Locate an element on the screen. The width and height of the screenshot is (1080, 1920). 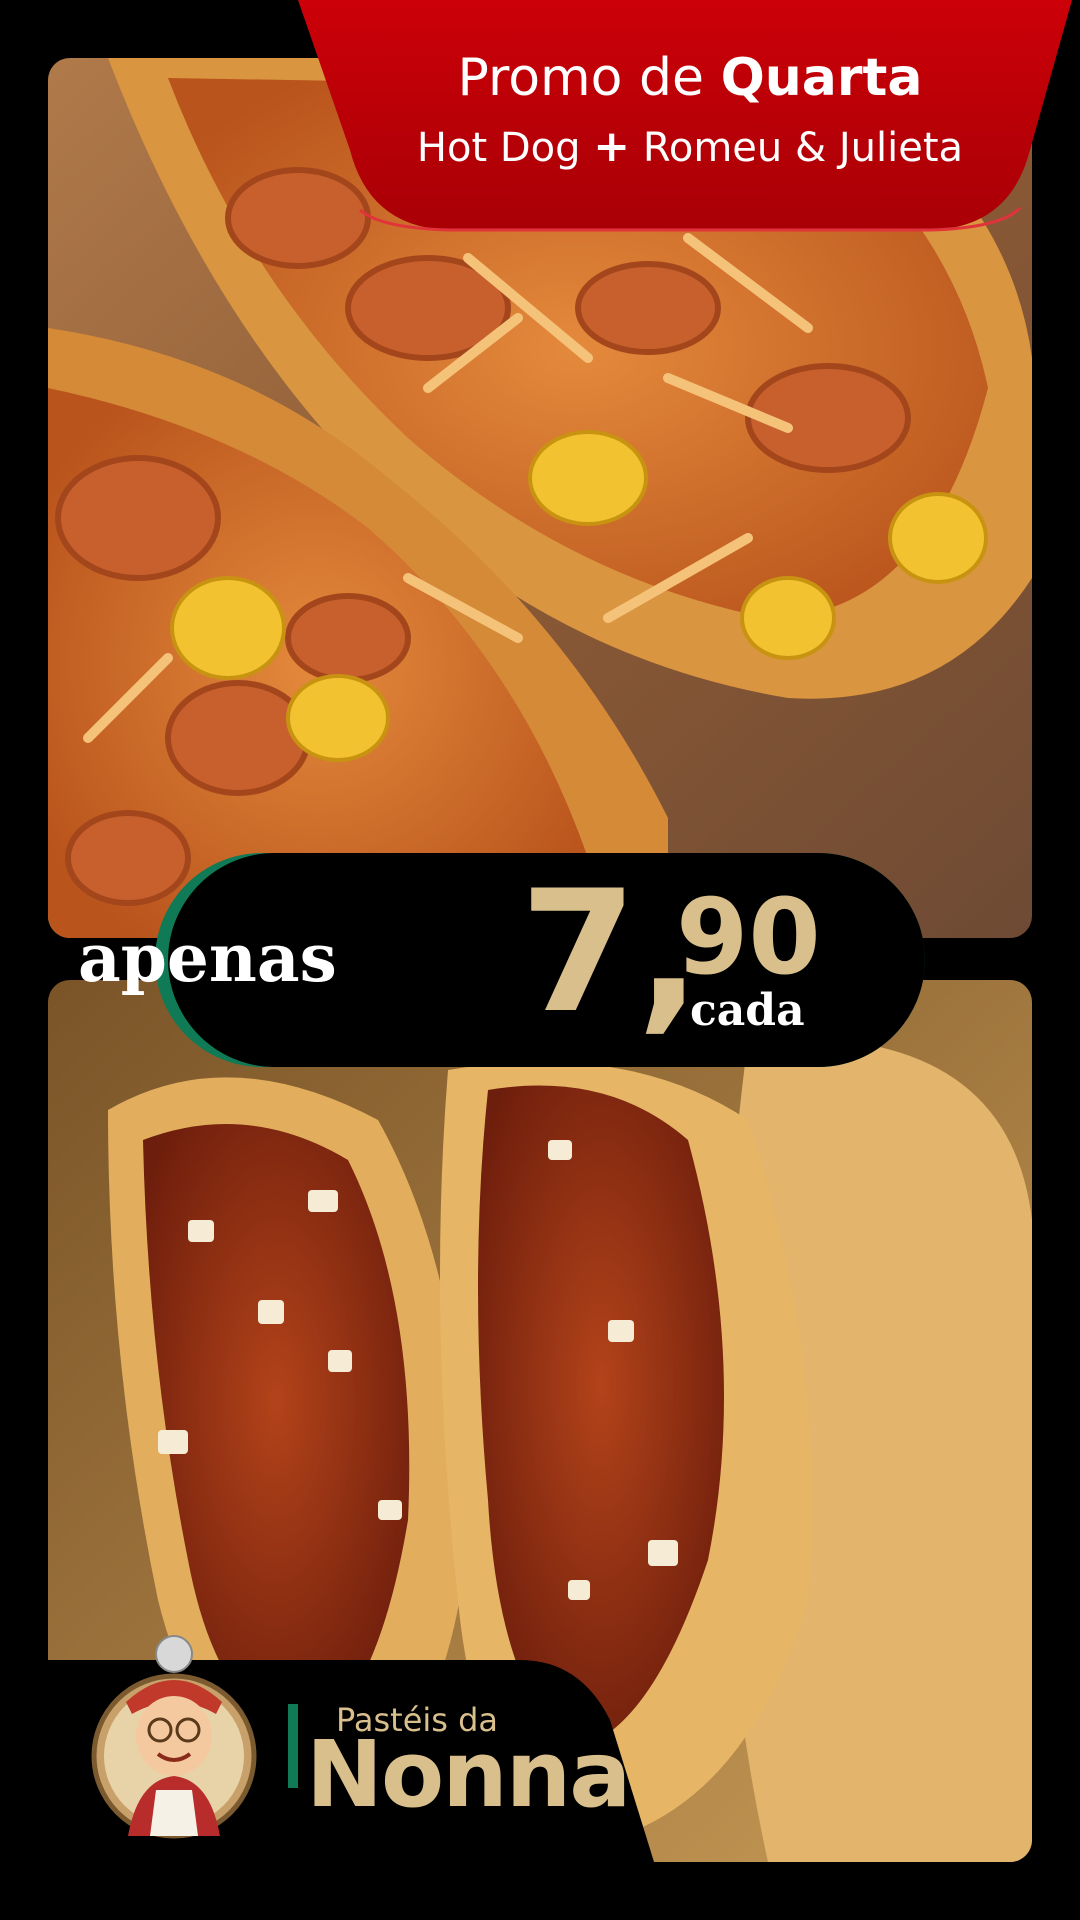
italian-flag-bar is located at coordinates (293, 1746).